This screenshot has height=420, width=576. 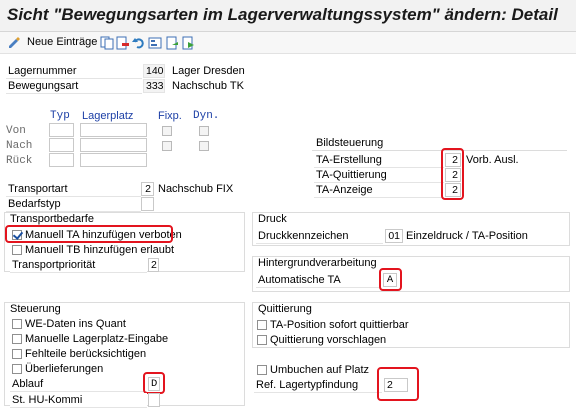 I want to click on to-bin-field, so click(x=113, y=145).